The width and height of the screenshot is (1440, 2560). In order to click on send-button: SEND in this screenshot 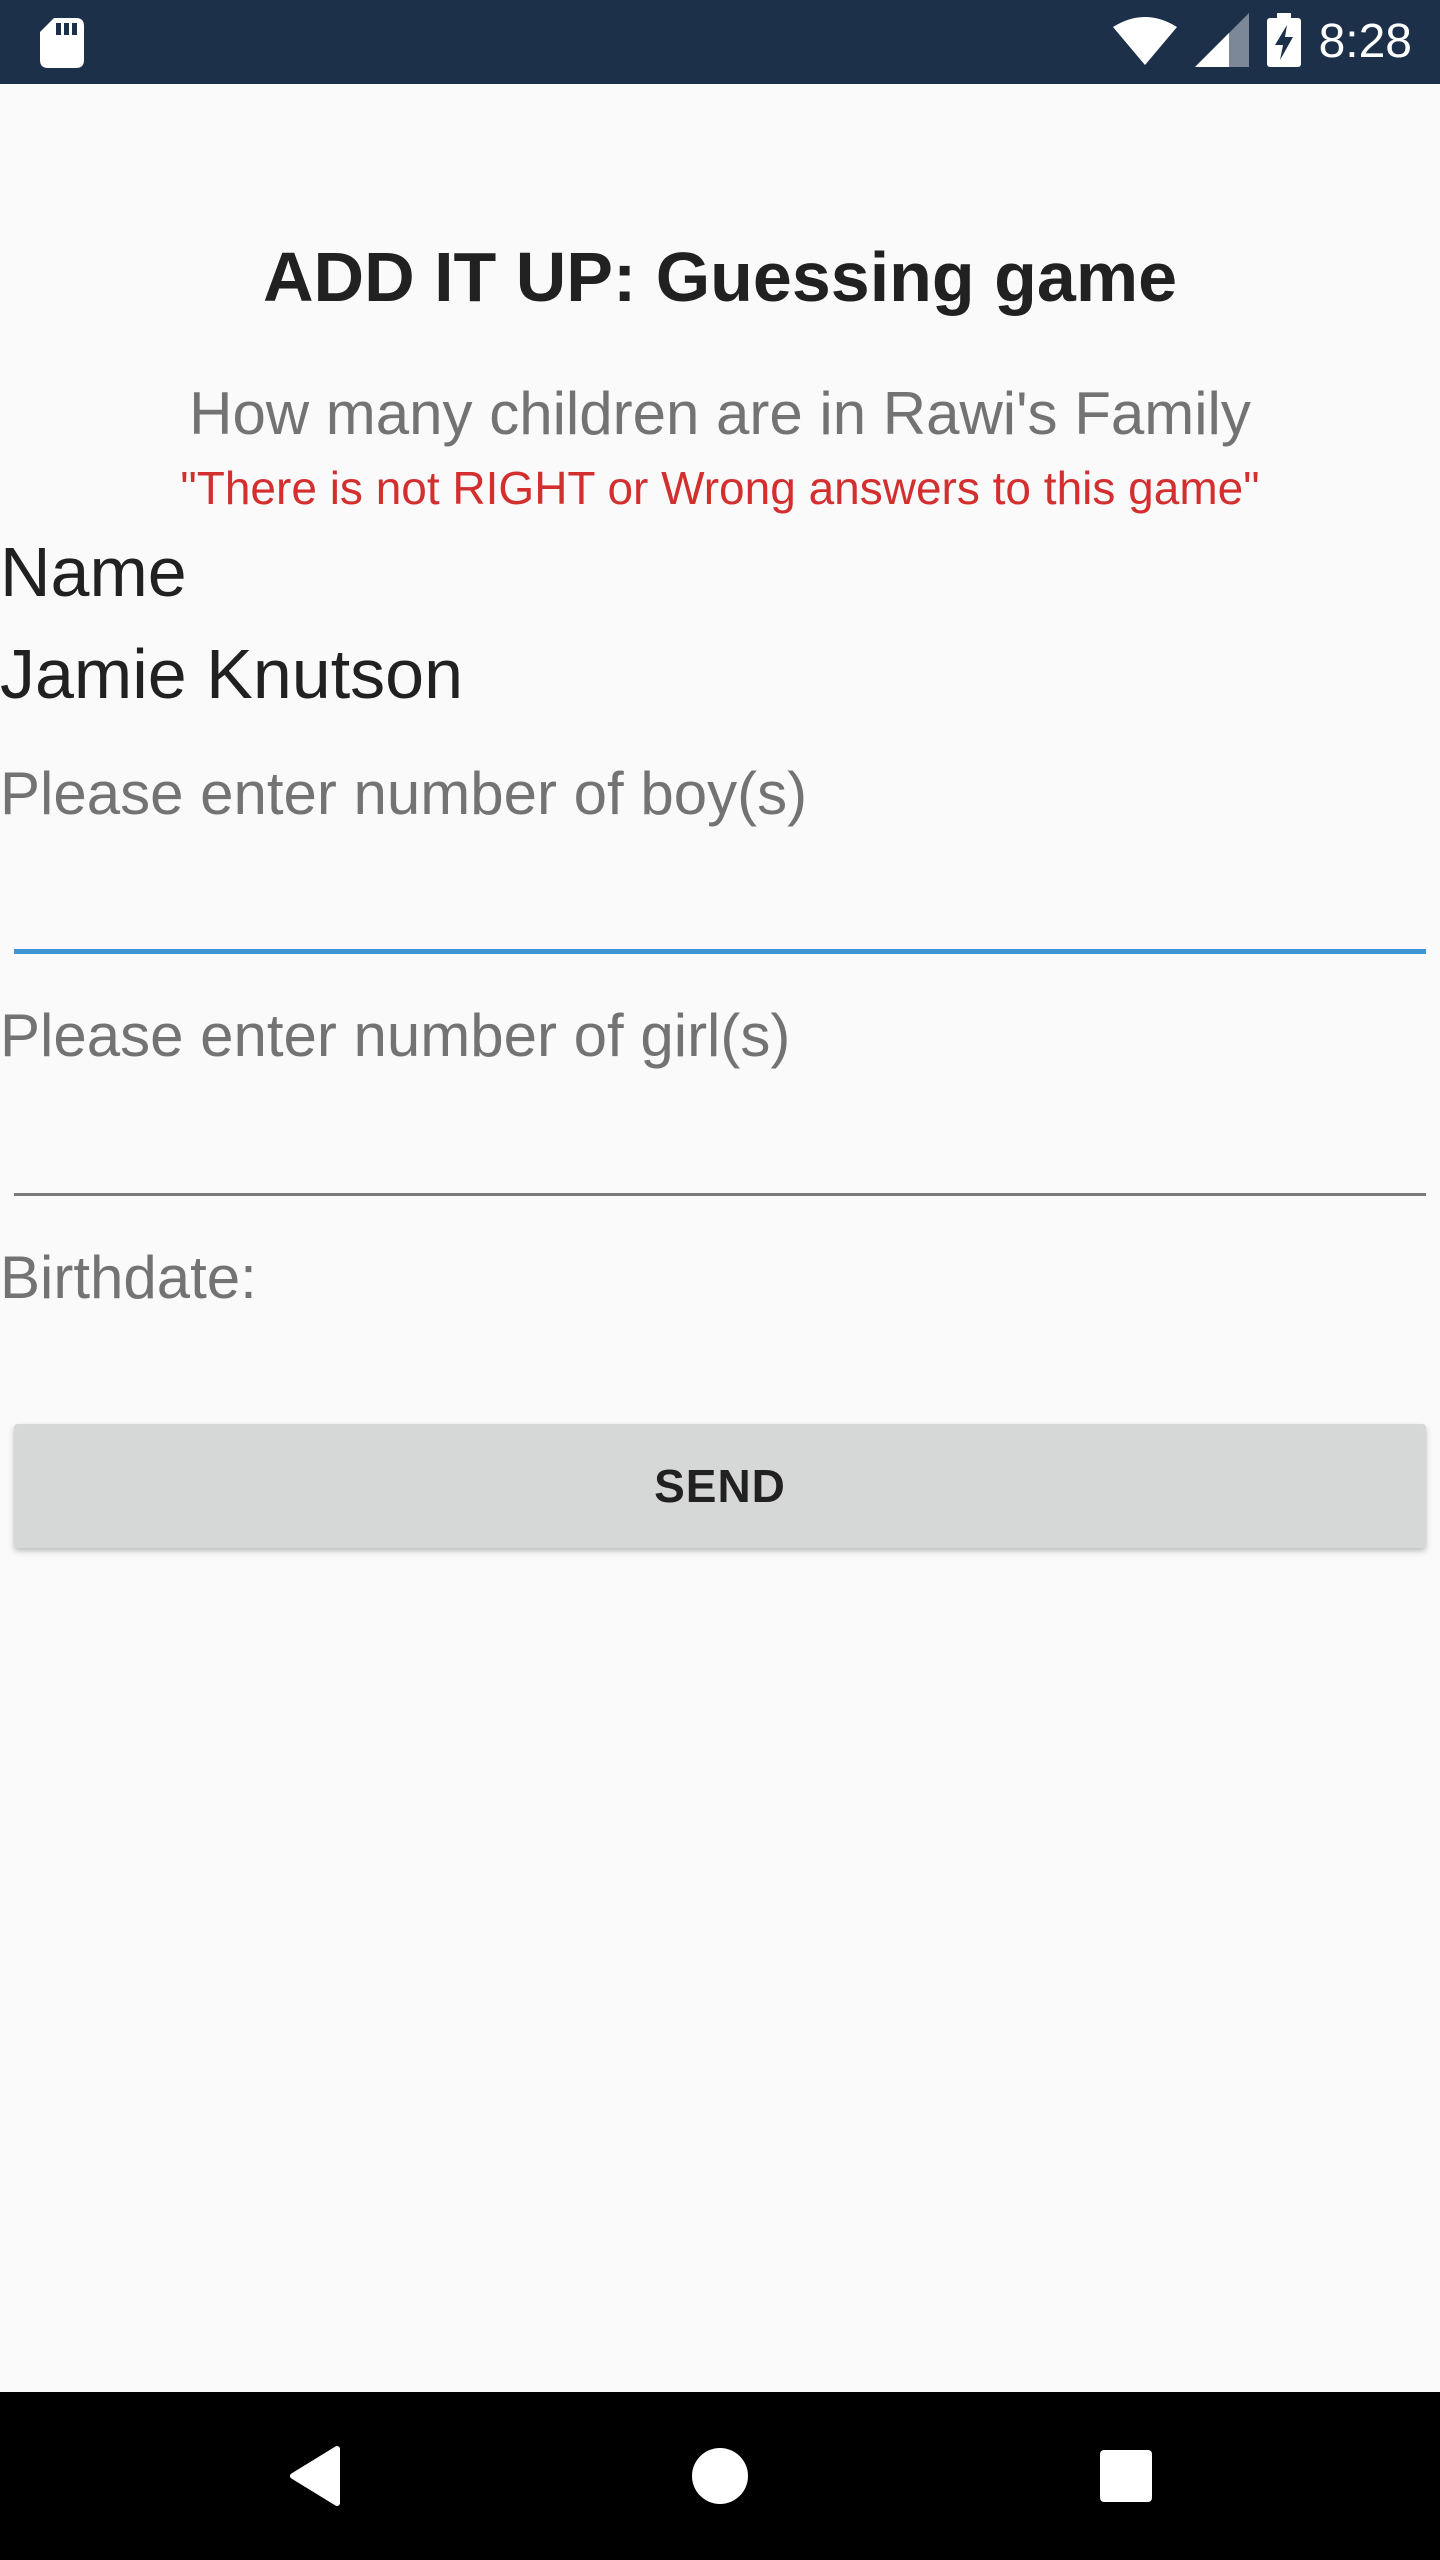, I will do `click(720, 1486)`.